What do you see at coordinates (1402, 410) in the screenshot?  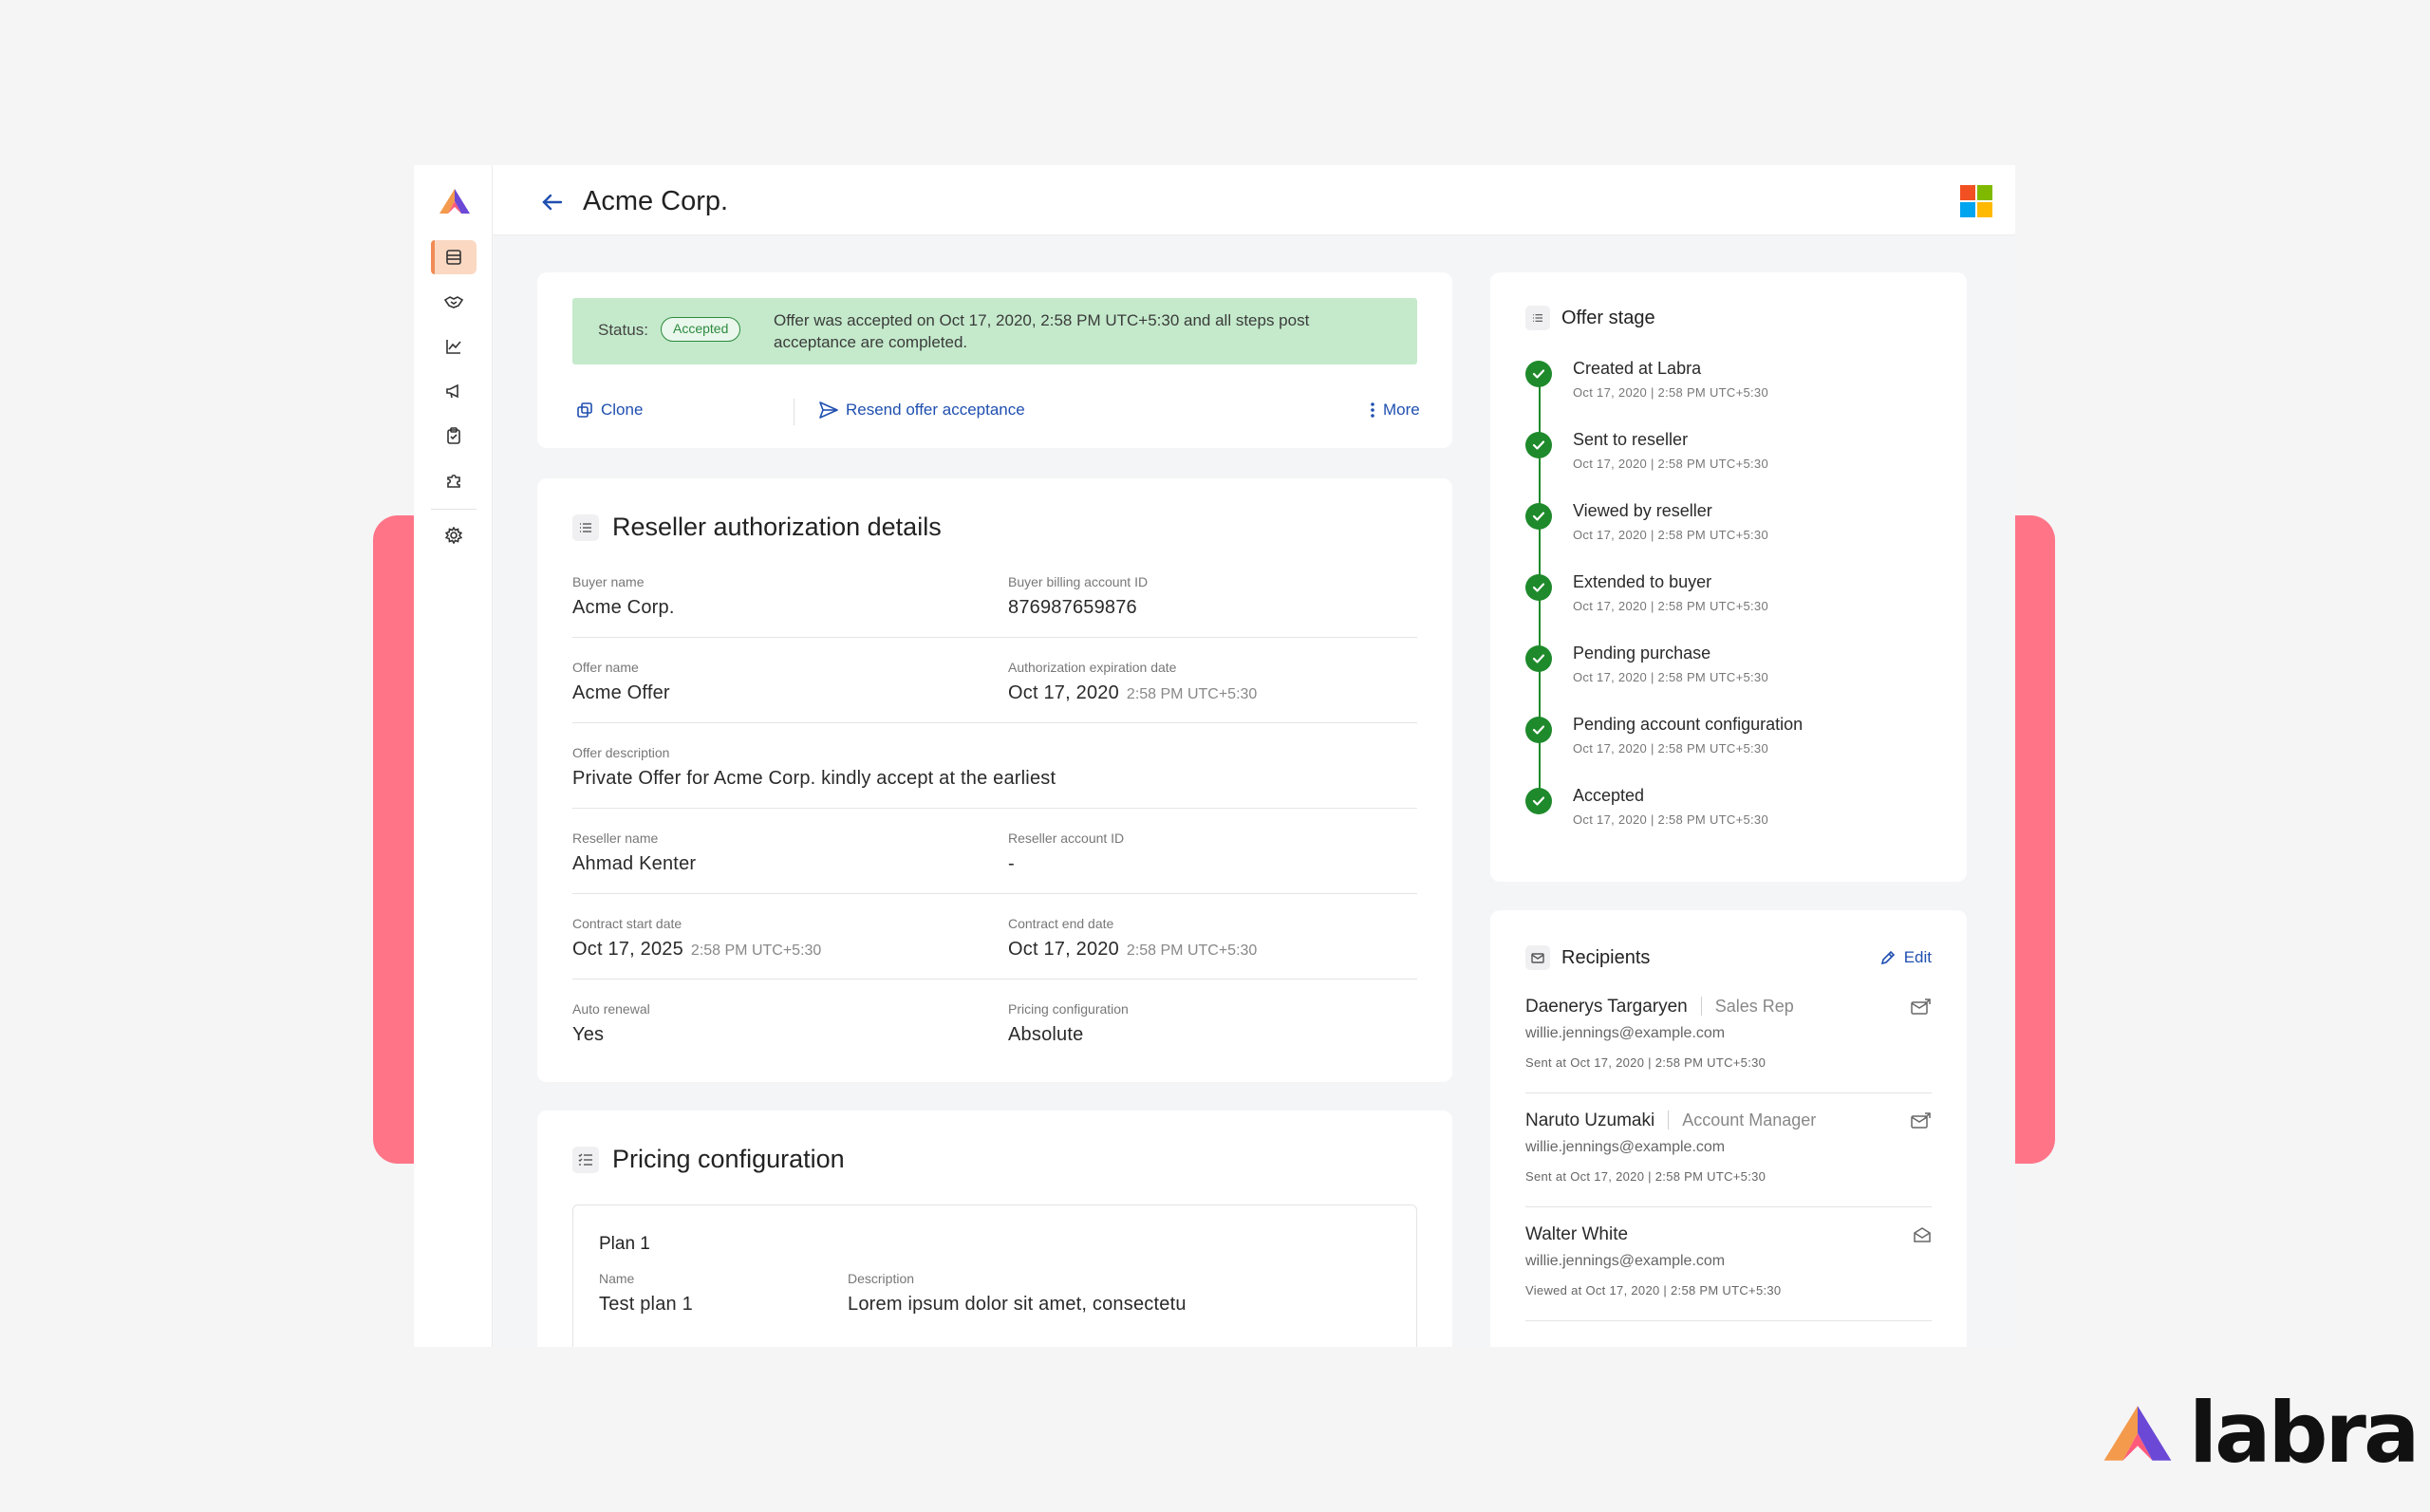 I see `more-label: More` at bounding box center [1402, 410].